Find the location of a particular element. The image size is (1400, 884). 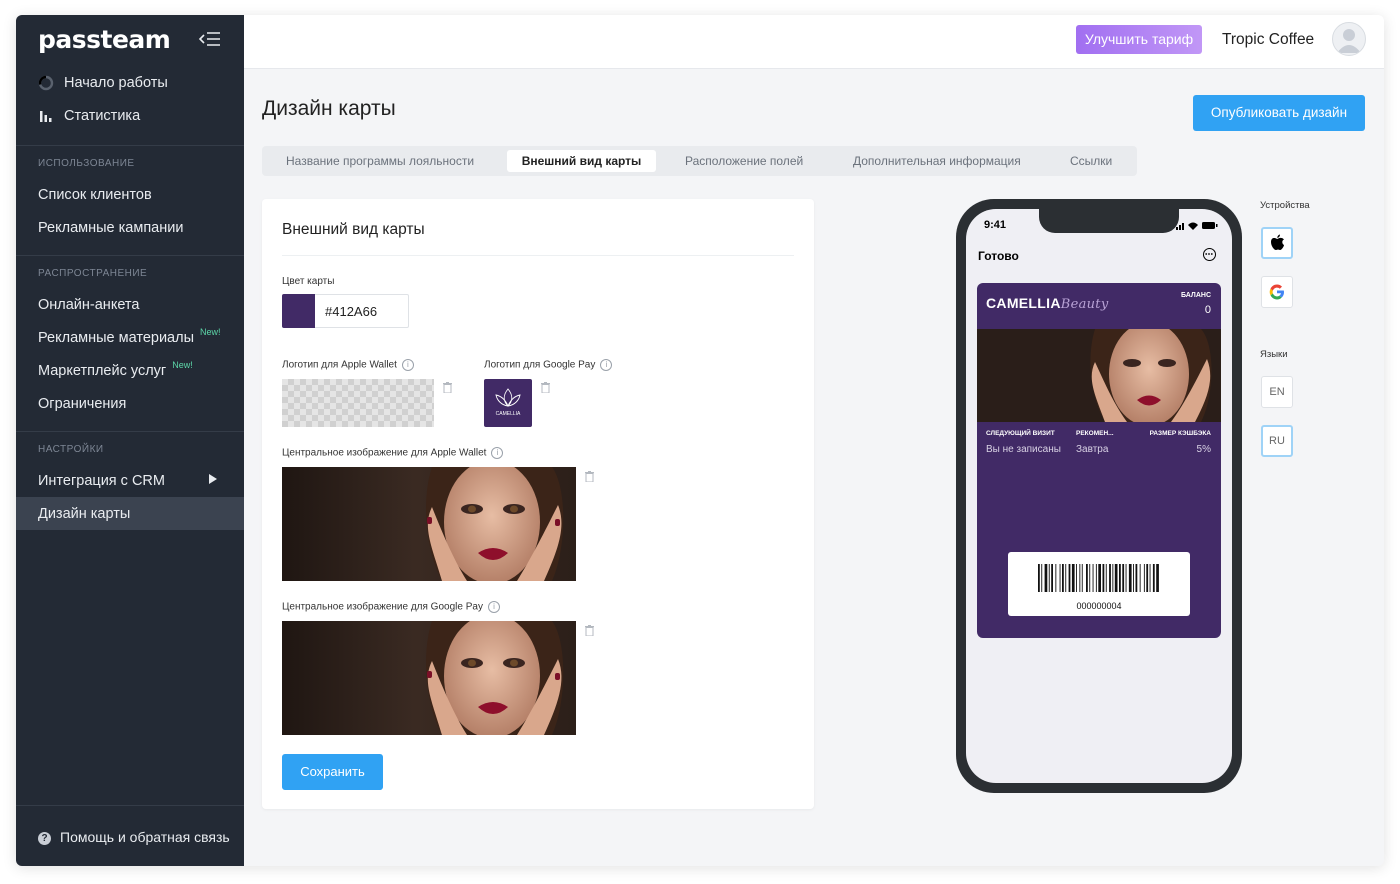

apple-icon is located at coordinates (1277, 242).